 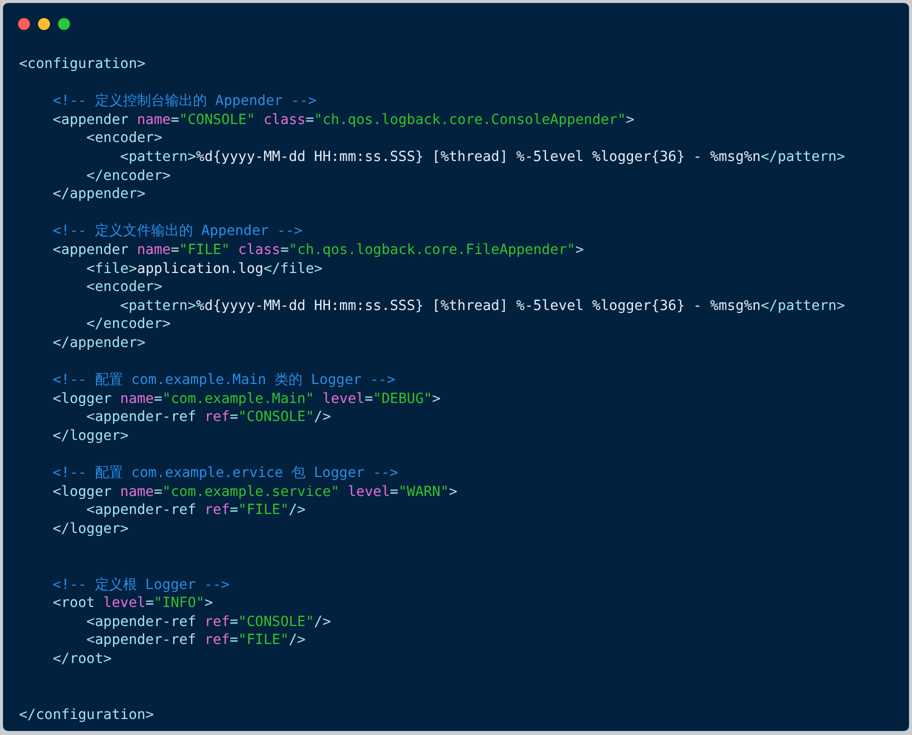 I want to click on code-line: </configuration>, so click(x=86, y=715).